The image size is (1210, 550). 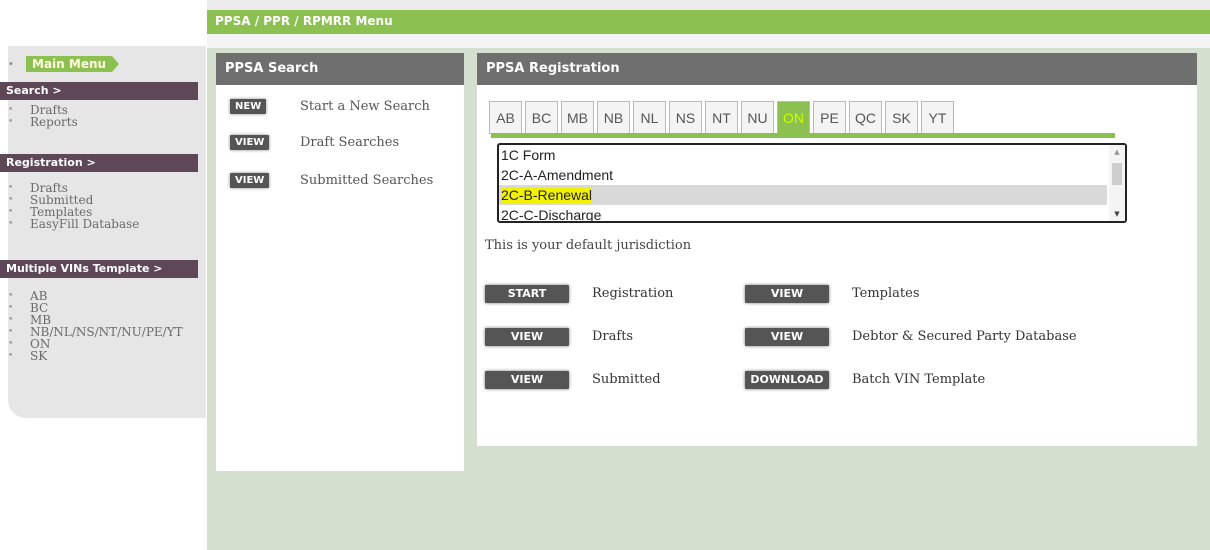 What do you see at coordinates (708, 5) in the screenshot?
I see `top-strip` at bounding box center [708, 5].